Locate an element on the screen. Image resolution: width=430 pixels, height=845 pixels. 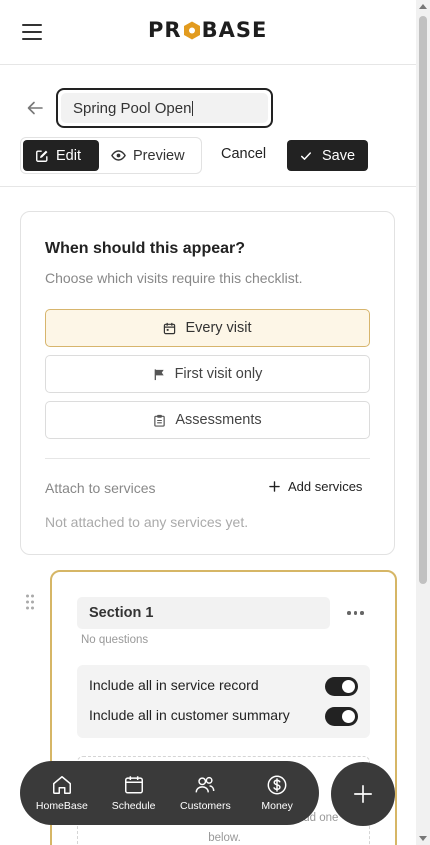
edit-preview-toggle: Edit Preview is located at coordinates (111, 155).